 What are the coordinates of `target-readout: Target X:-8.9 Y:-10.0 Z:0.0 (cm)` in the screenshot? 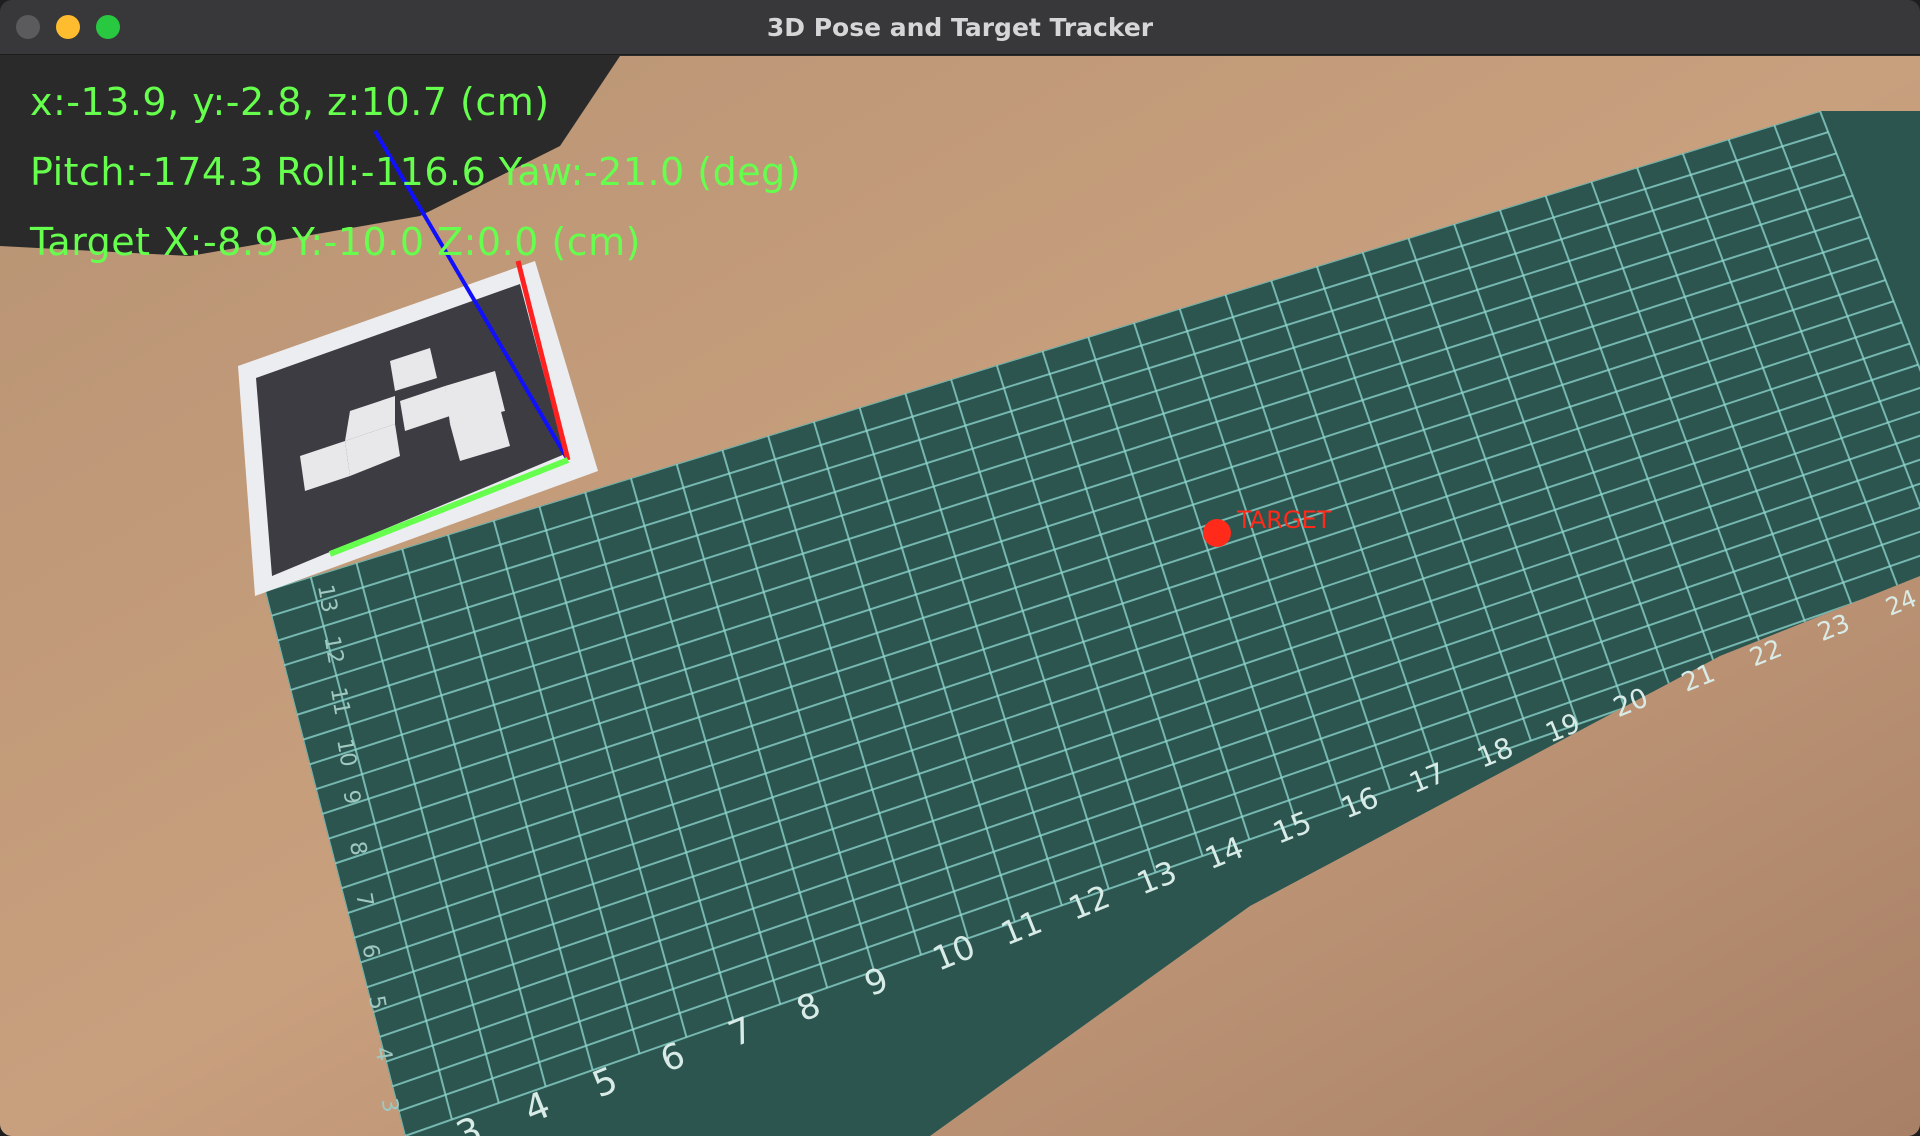 It's located at (335, 242).